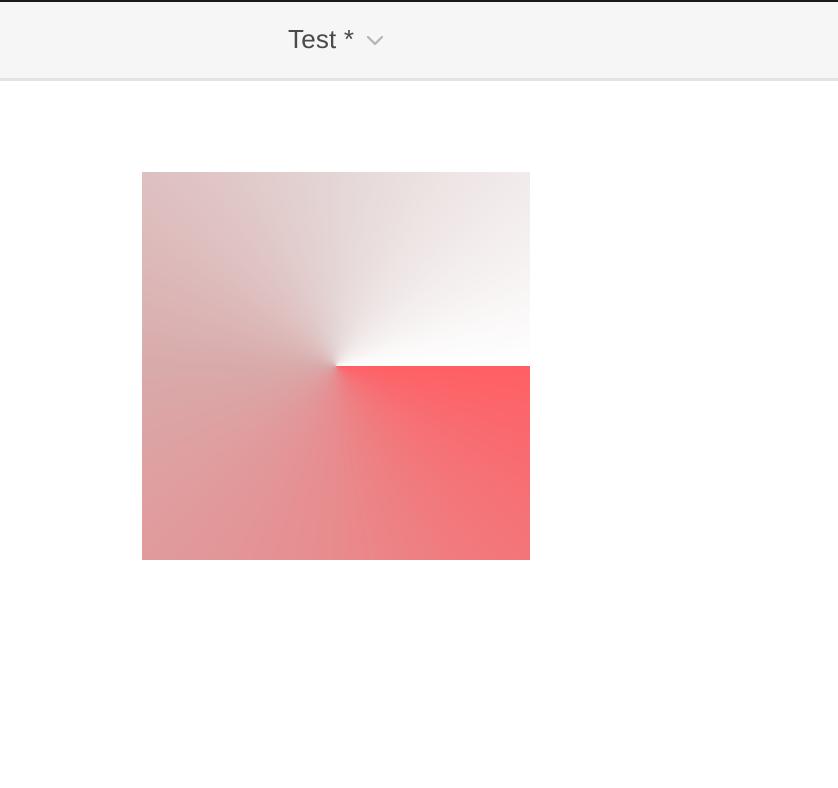  I want to click on document-title-text: Test, so click(312, 39).